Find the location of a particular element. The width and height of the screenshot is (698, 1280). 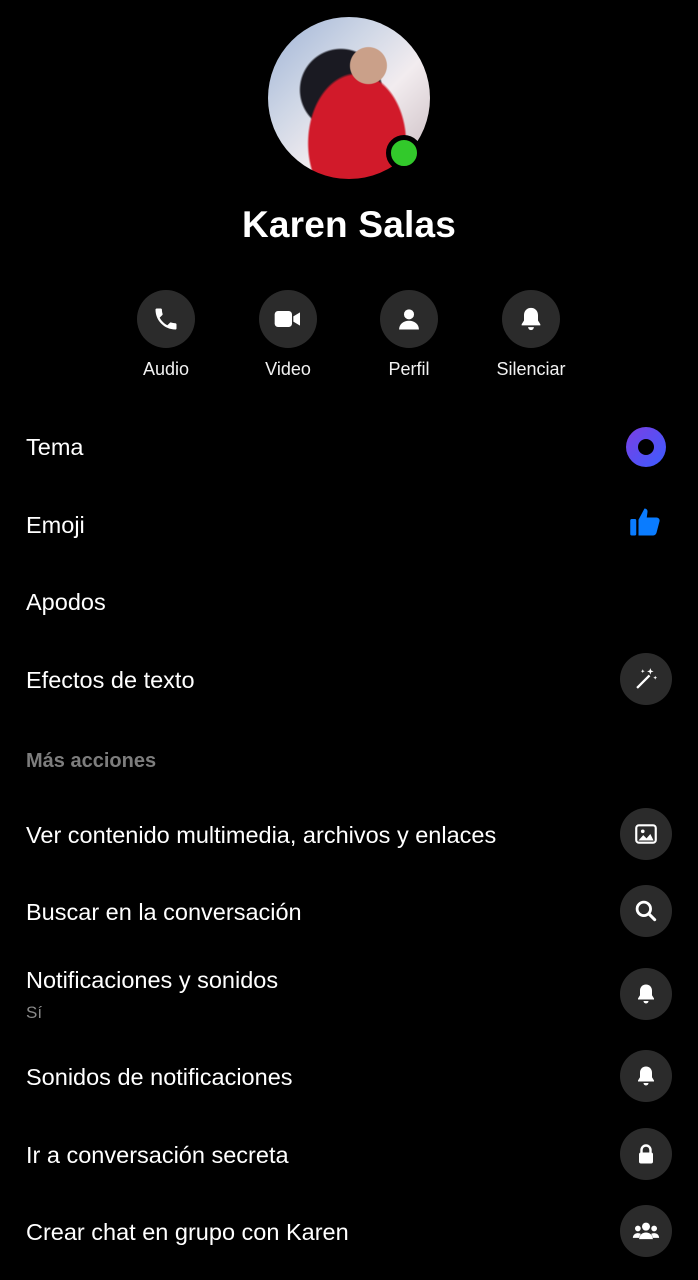

notifications-icon-button is located at coordinates (646, 994).